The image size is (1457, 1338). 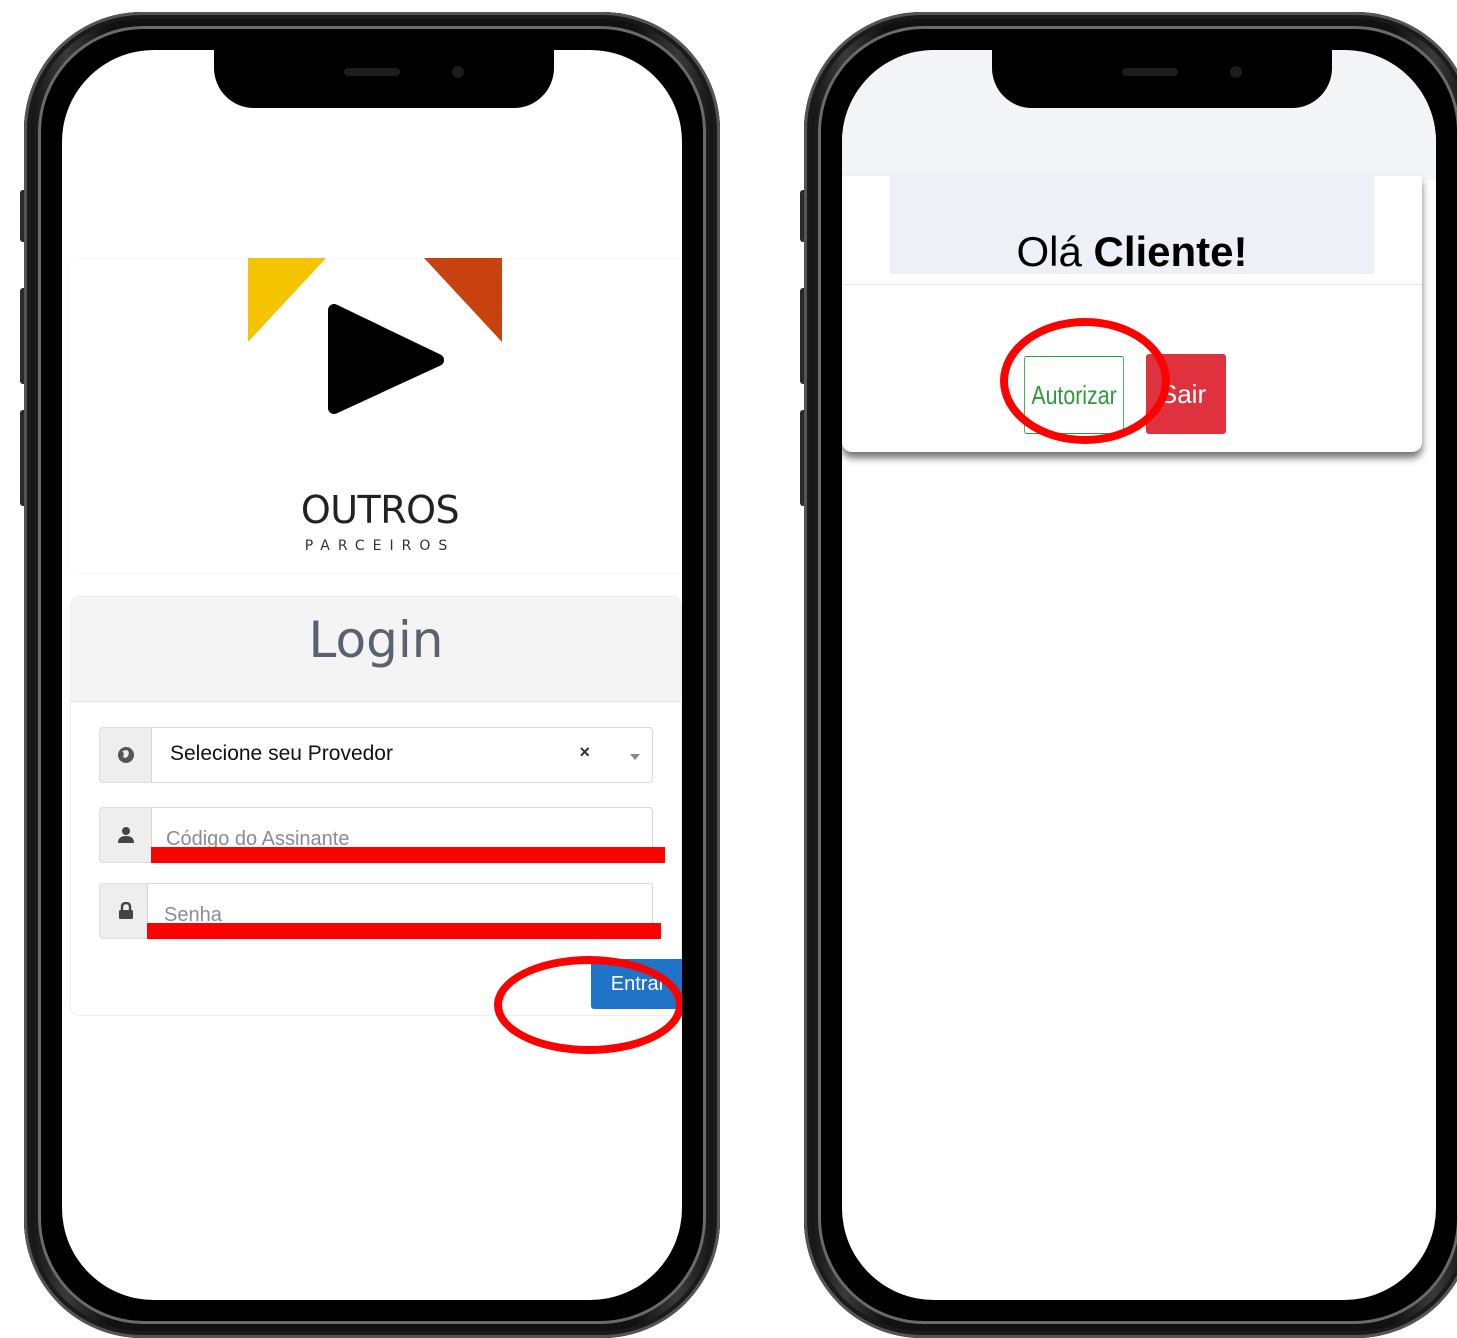 I want to click on login-header: Login, so click(x=376, y=649).